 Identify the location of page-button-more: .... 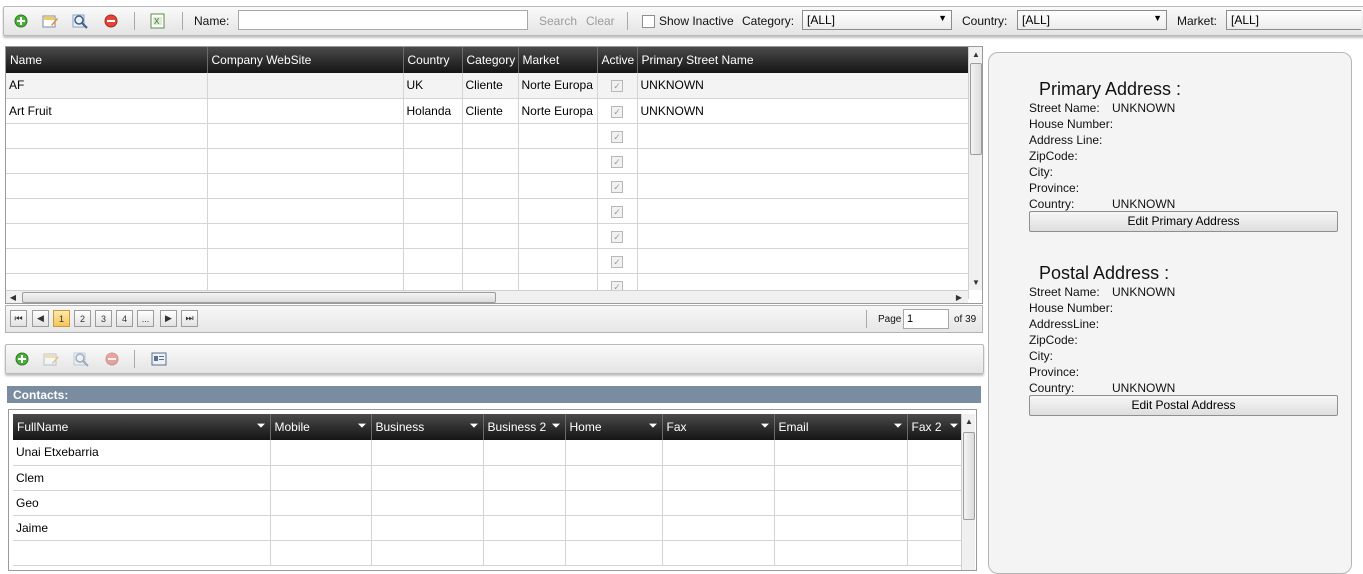
(145, 318).